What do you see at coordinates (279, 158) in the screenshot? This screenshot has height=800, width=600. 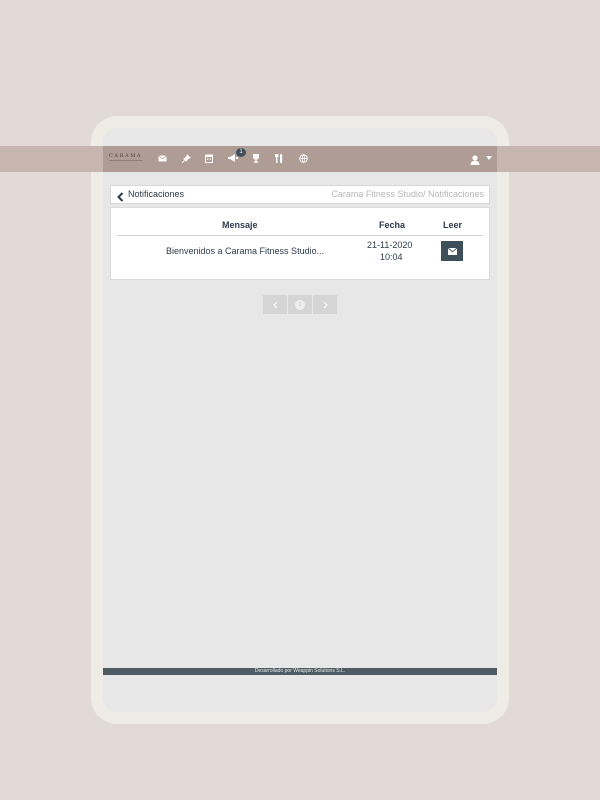 I see `food-icon` at bounding box center [279, 158].